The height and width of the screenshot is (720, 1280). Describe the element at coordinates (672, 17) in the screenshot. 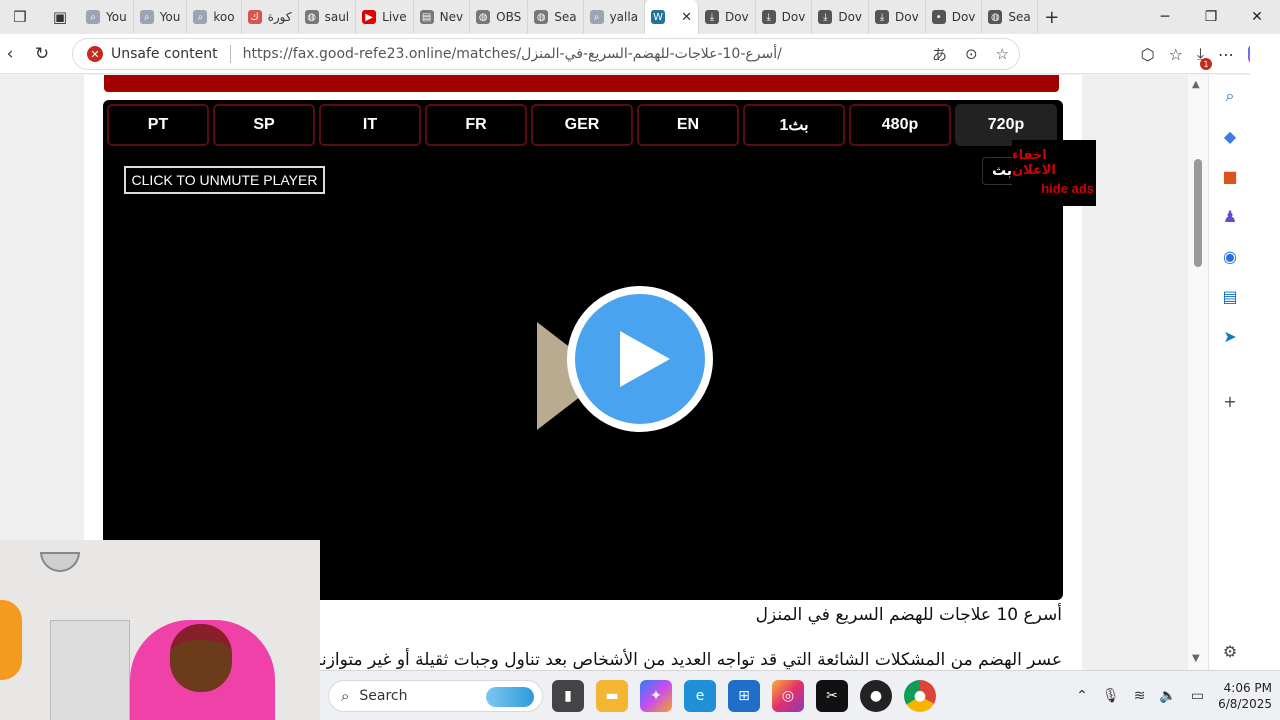

I see `tab: W ✕` at that location.